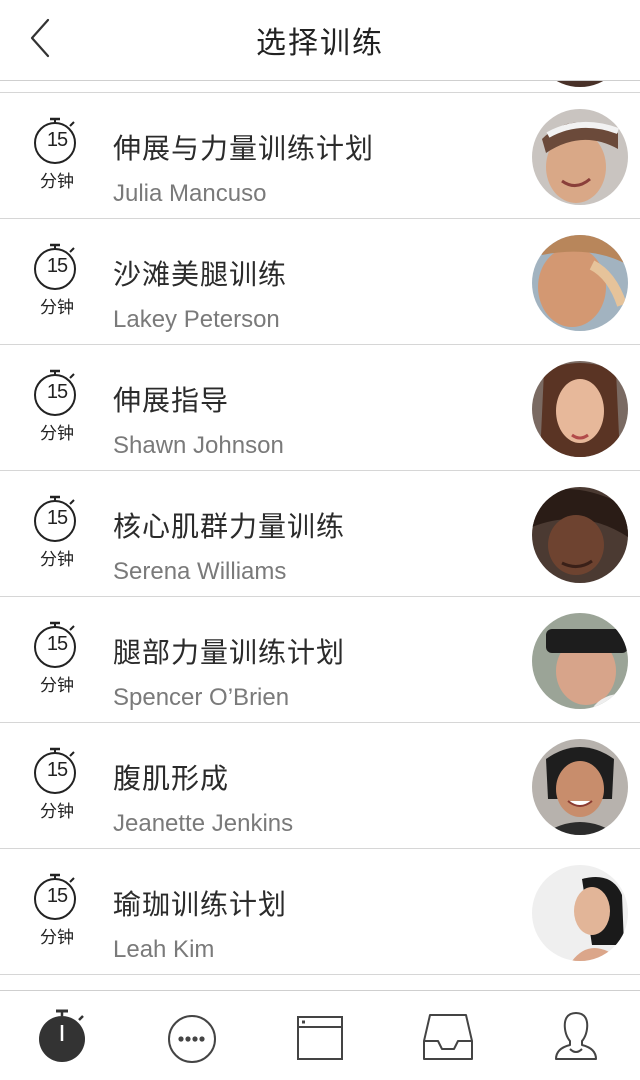  Describe the element at coordinates (200, 571) in the screenshot. I see `trainer-name: Serena Williams` at that location.